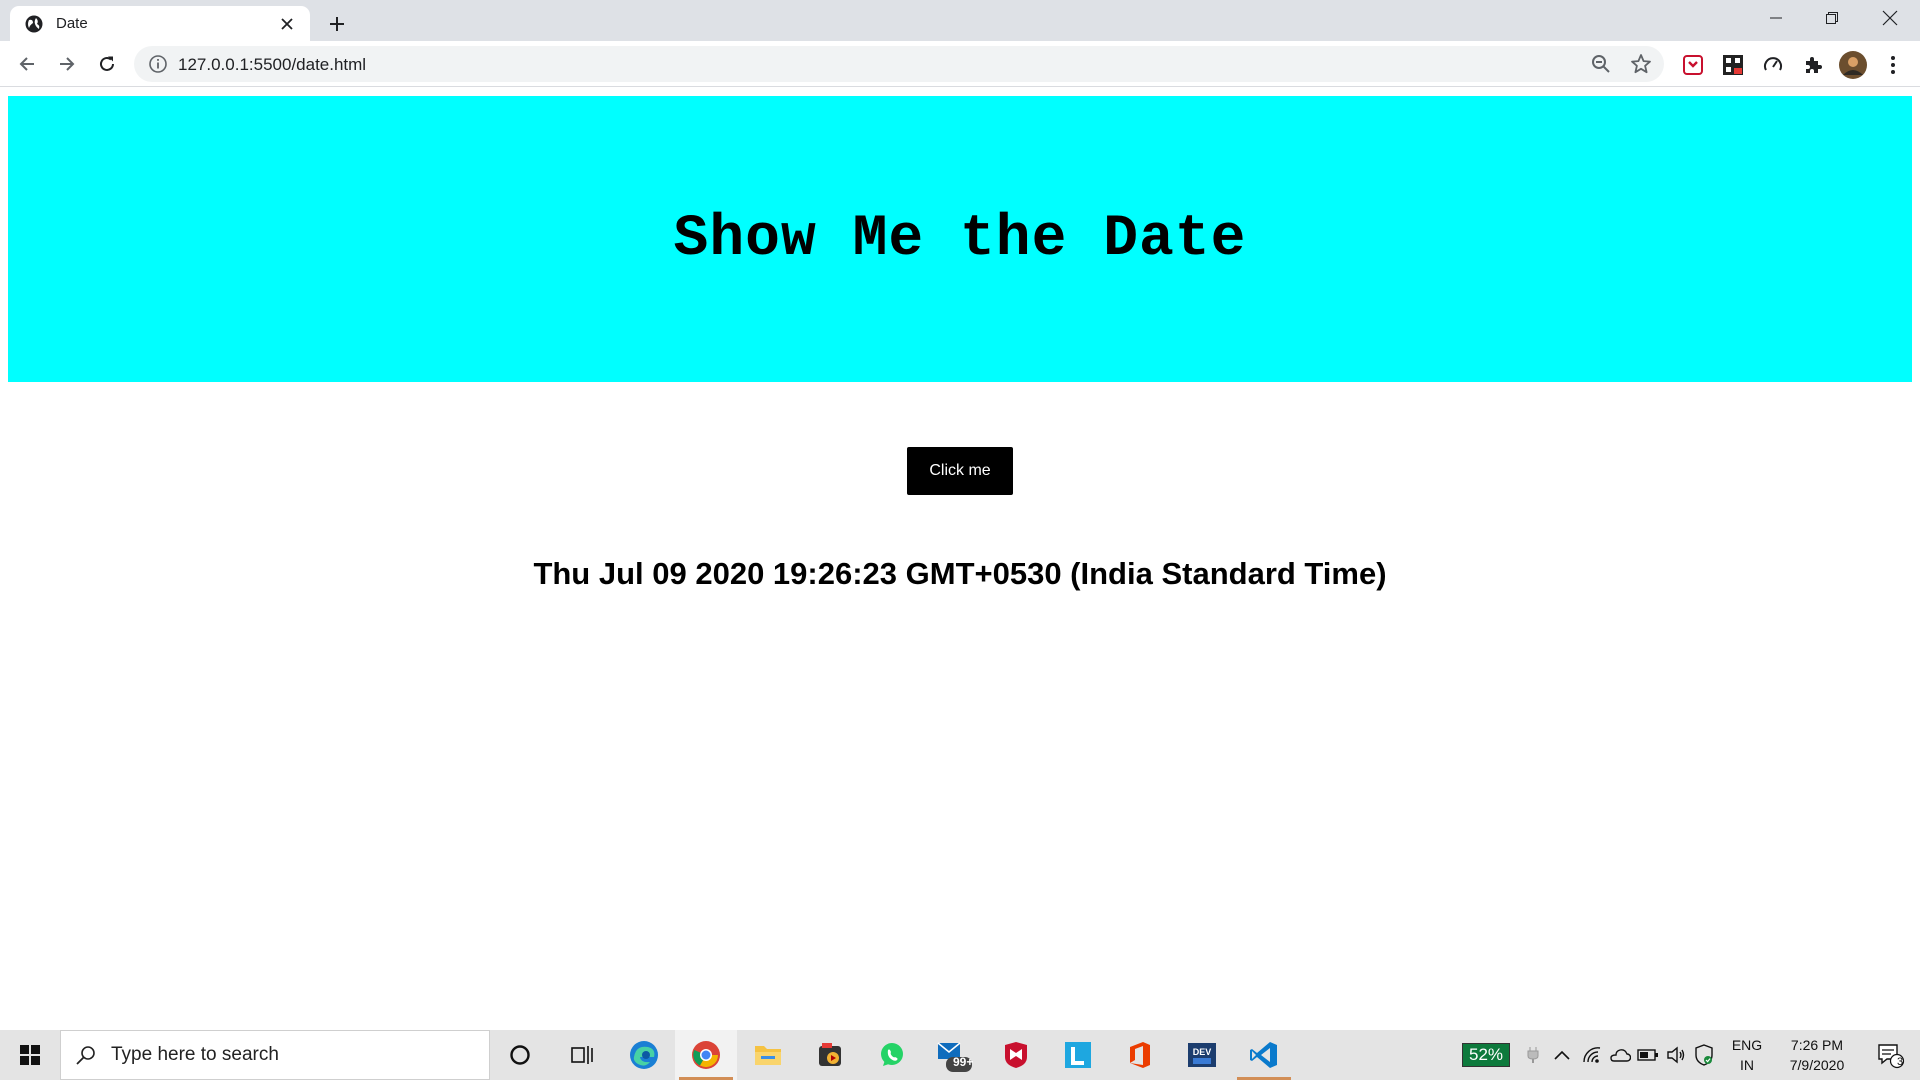  Describe the element at coordinates (1648, 1055) in the screenshot. I see `battery-icon` at that location.